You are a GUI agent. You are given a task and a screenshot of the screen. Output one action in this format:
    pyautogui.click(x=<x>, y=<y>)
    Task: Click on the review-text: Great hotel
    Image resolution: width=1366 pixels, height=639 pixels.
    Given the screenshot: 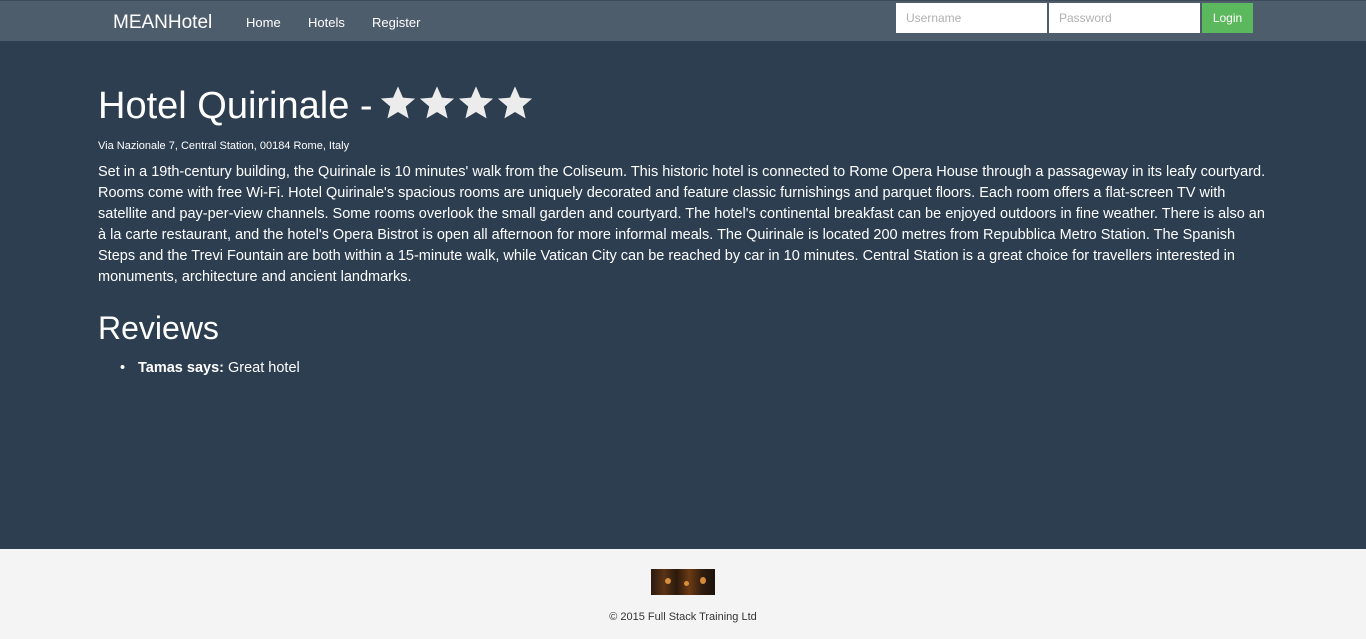 What is the action you would take?
    pyautogui.click(x=261, y=368)
    